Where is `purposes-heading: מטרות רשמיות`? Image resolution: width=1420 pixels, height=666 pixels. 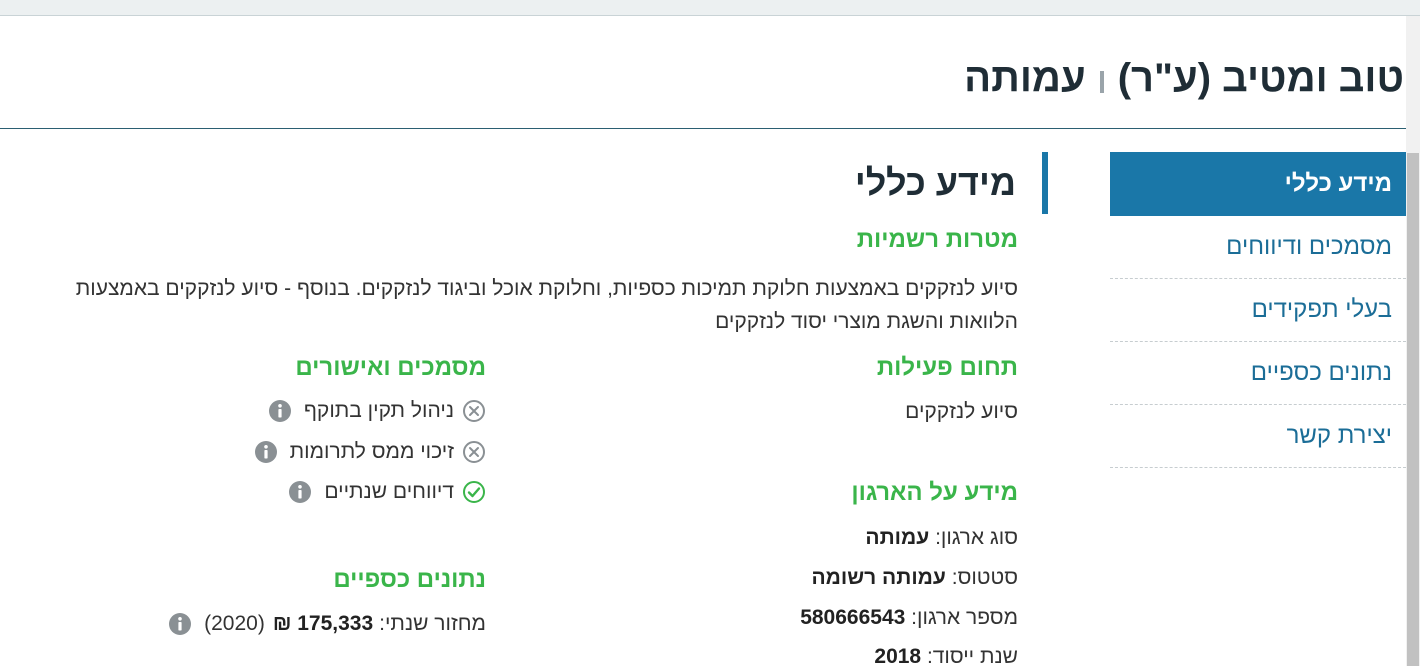 purposes-heading: מטרות רשמיות is located at coordinates (937, 239).